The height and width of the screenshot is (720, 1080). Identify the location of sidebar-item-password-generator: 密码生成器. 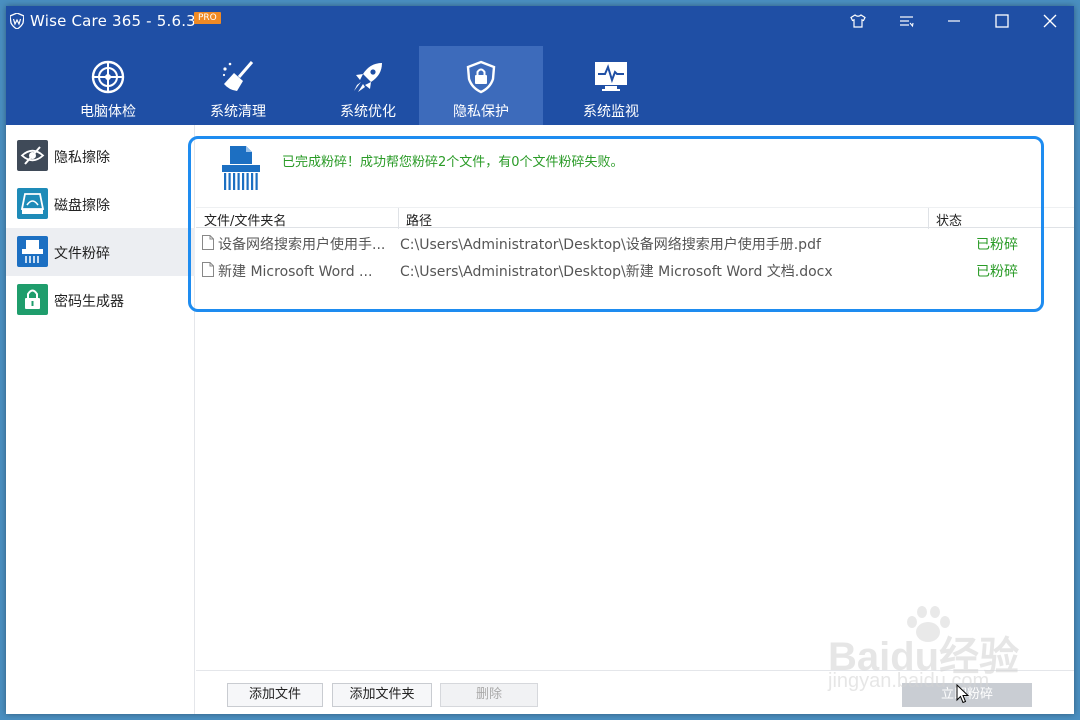
(100, 300).